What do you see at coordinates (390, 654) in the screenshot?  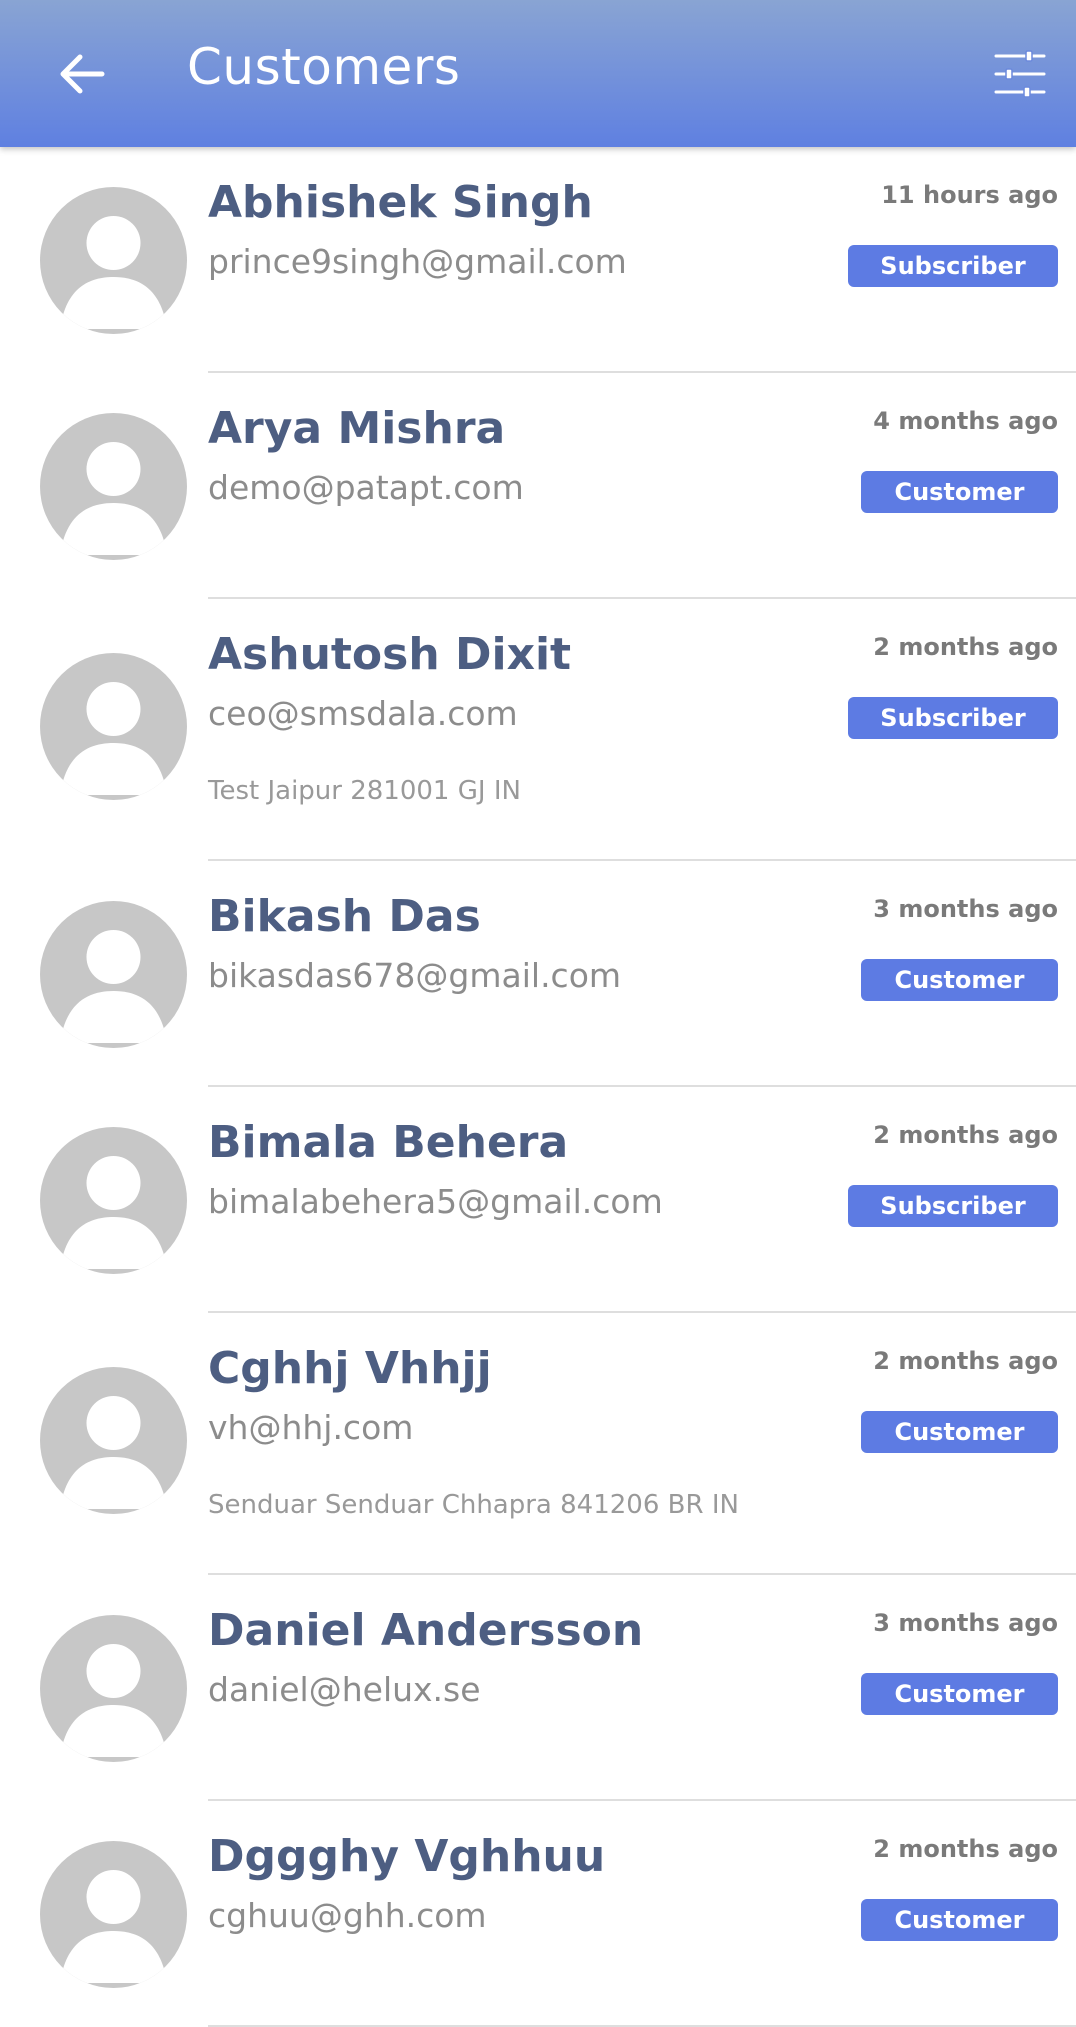 I see `customer-name: Ashutosh Dixit` at bounding box center [390, 654].